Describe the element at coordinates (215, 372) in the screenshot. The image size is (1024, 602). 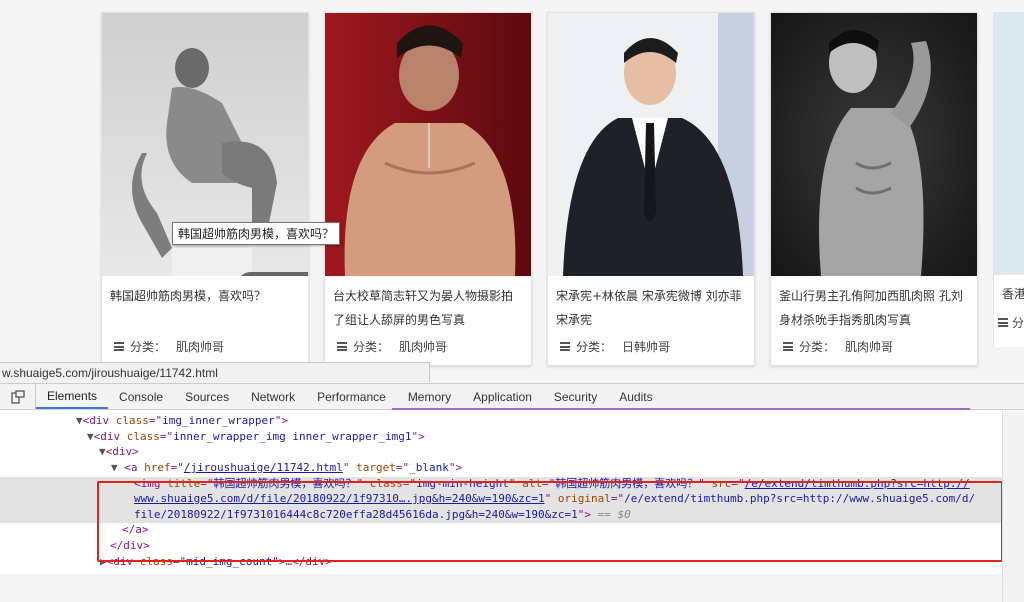
I see `status-url-bar: w.shuaige5.com/jiroushuaige/11742.html` at that location.